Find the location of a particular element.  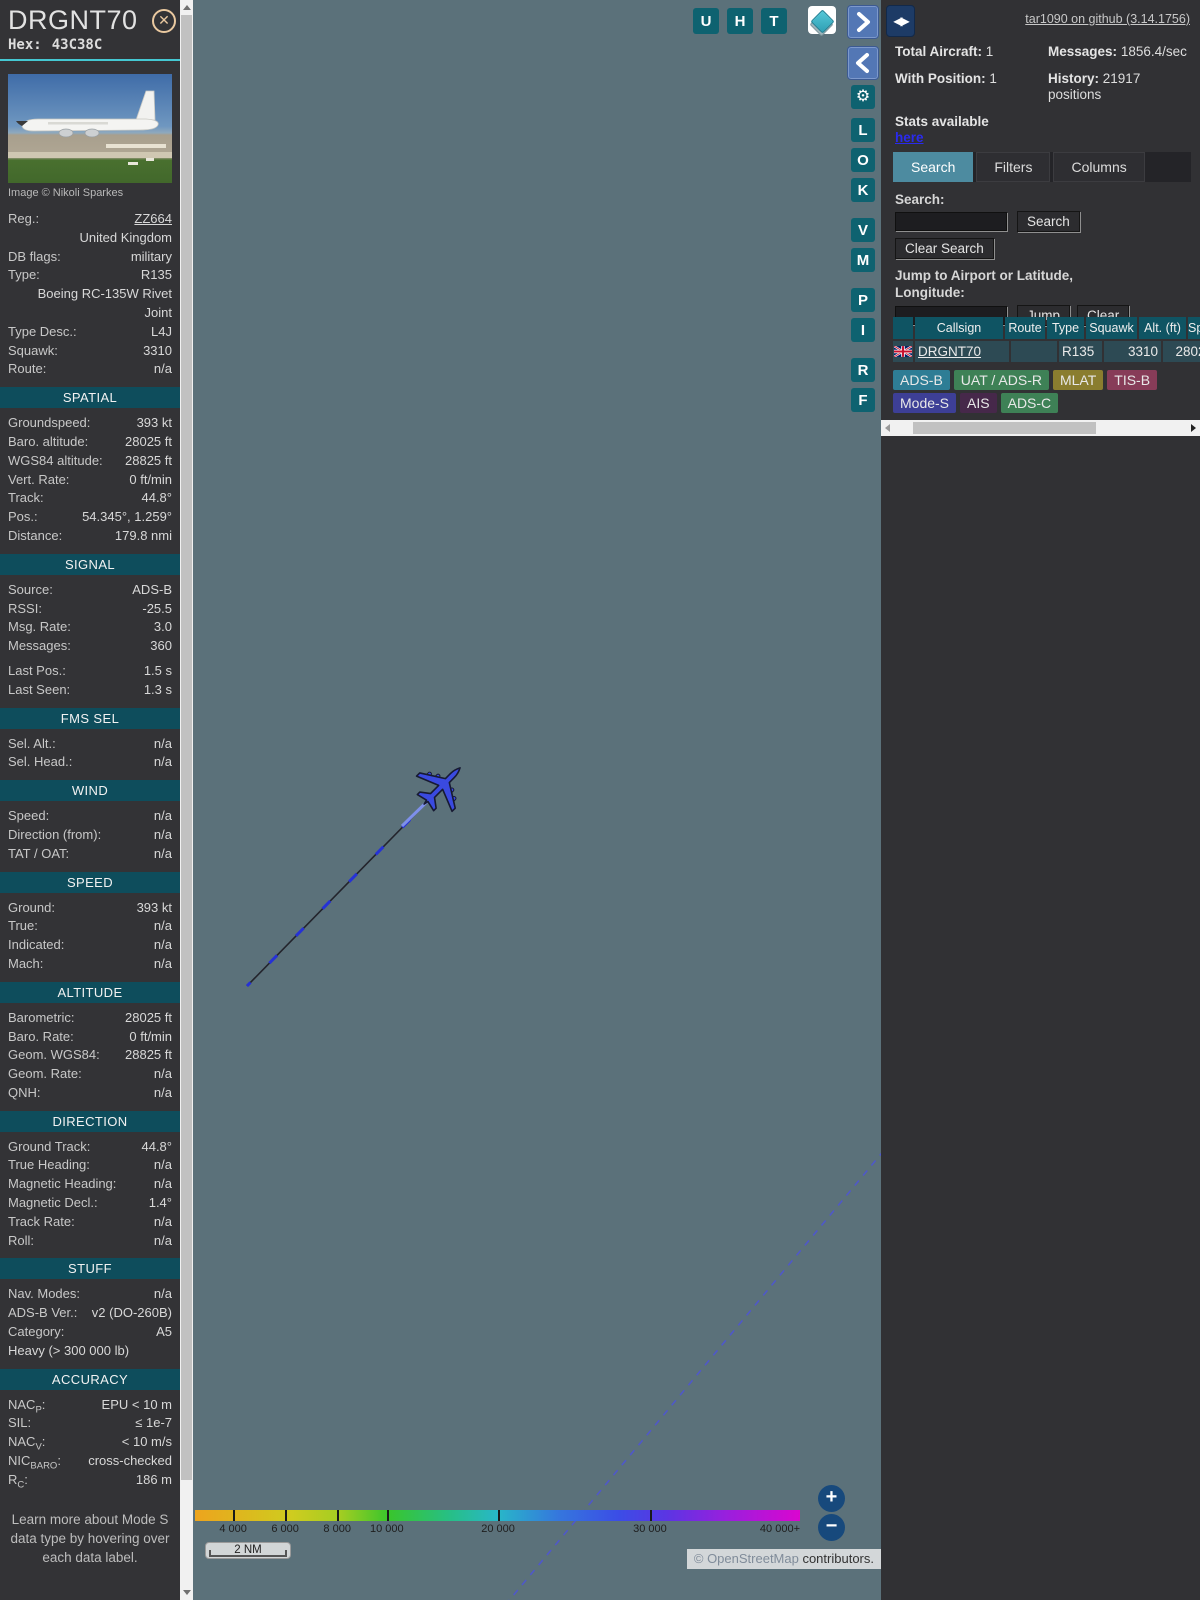

data-row: RSSI: -25.5 is located at coordinates (90, 609).